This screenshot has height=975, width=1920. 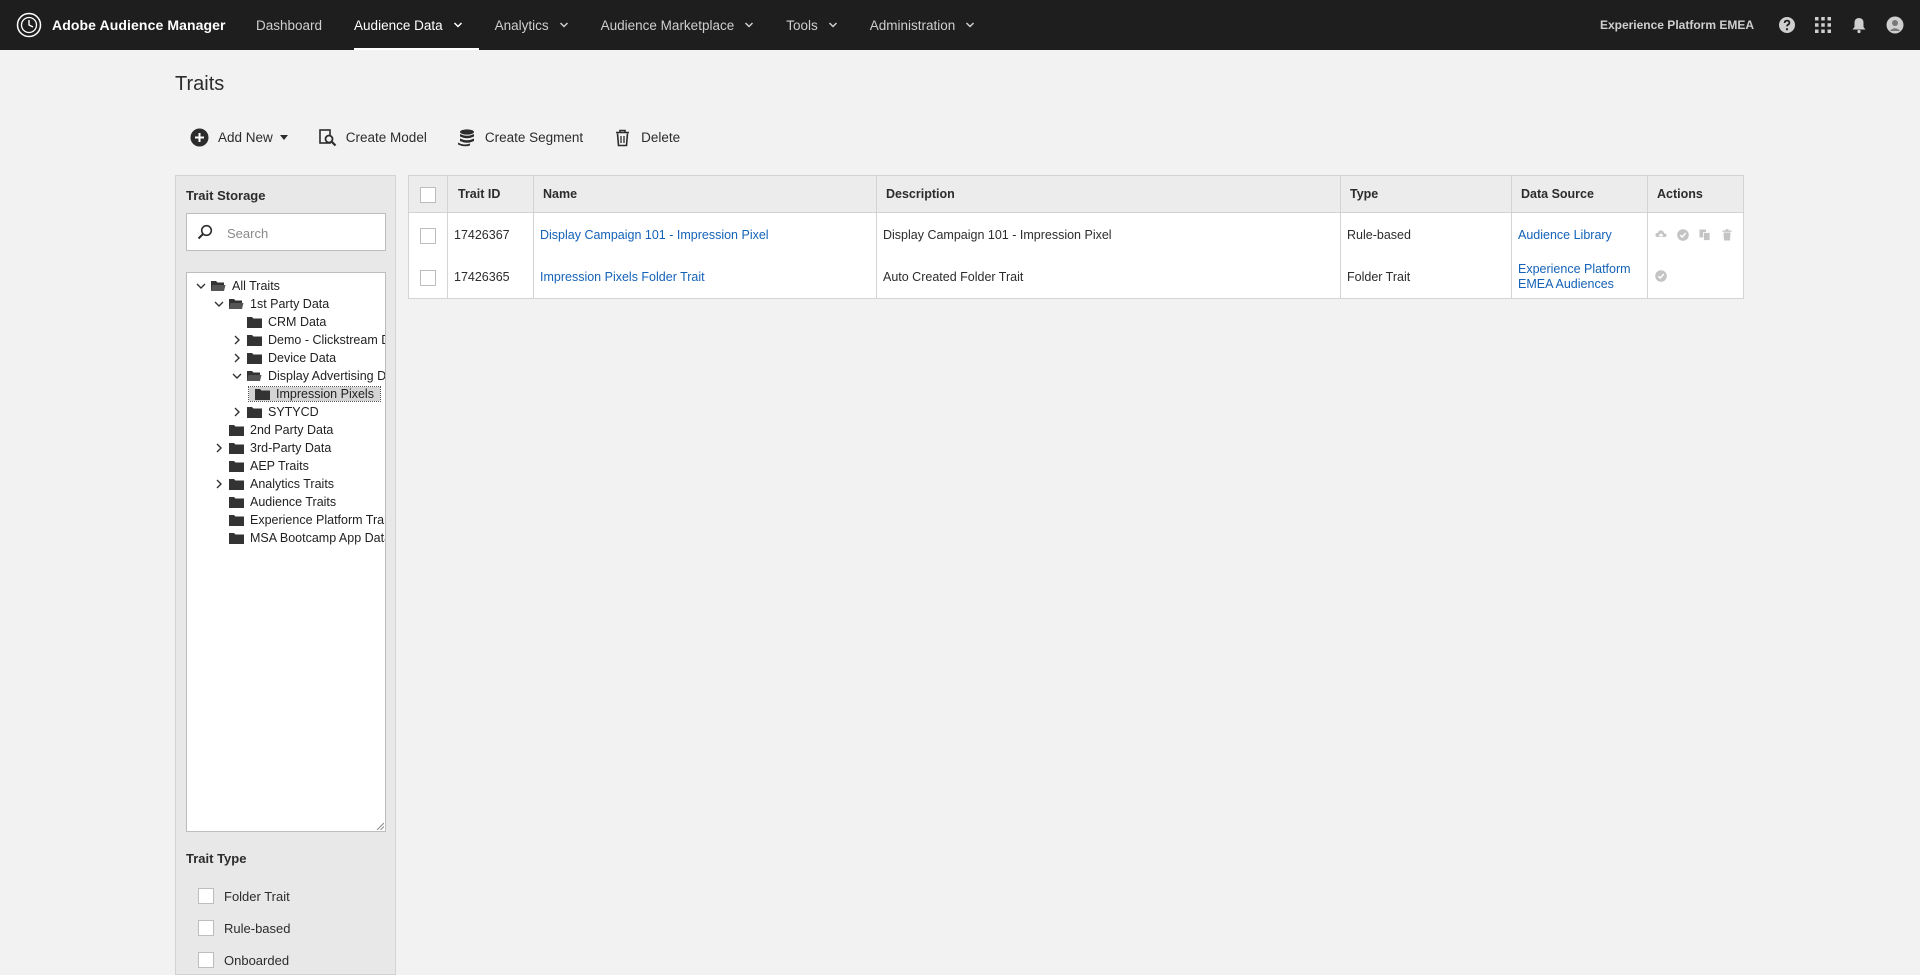 I want to click on column-header-type: Type, so click(x=1364, y=194).